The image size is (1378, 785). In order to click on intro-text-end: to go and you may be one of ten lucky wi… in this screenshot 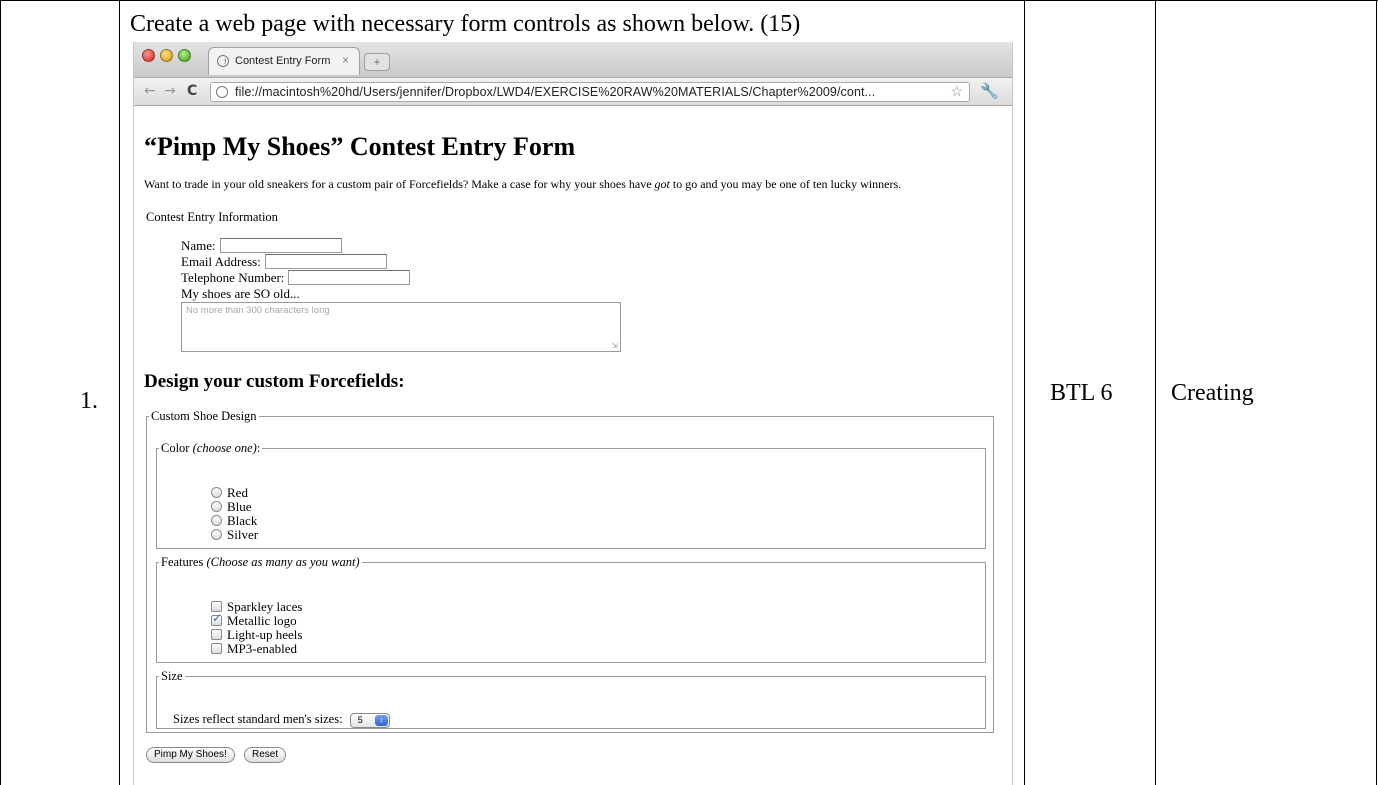, I will do `click(785, 184)`.